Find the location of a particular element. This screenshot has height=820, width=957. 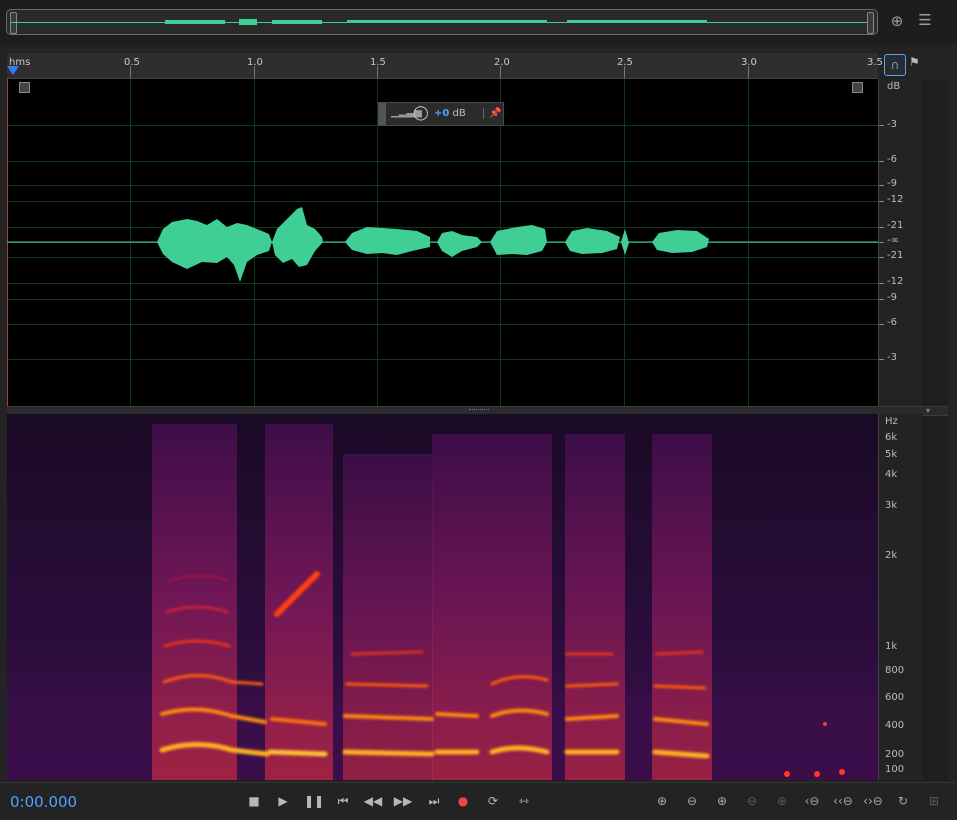

overview-track is located at coordinates (442, 22).